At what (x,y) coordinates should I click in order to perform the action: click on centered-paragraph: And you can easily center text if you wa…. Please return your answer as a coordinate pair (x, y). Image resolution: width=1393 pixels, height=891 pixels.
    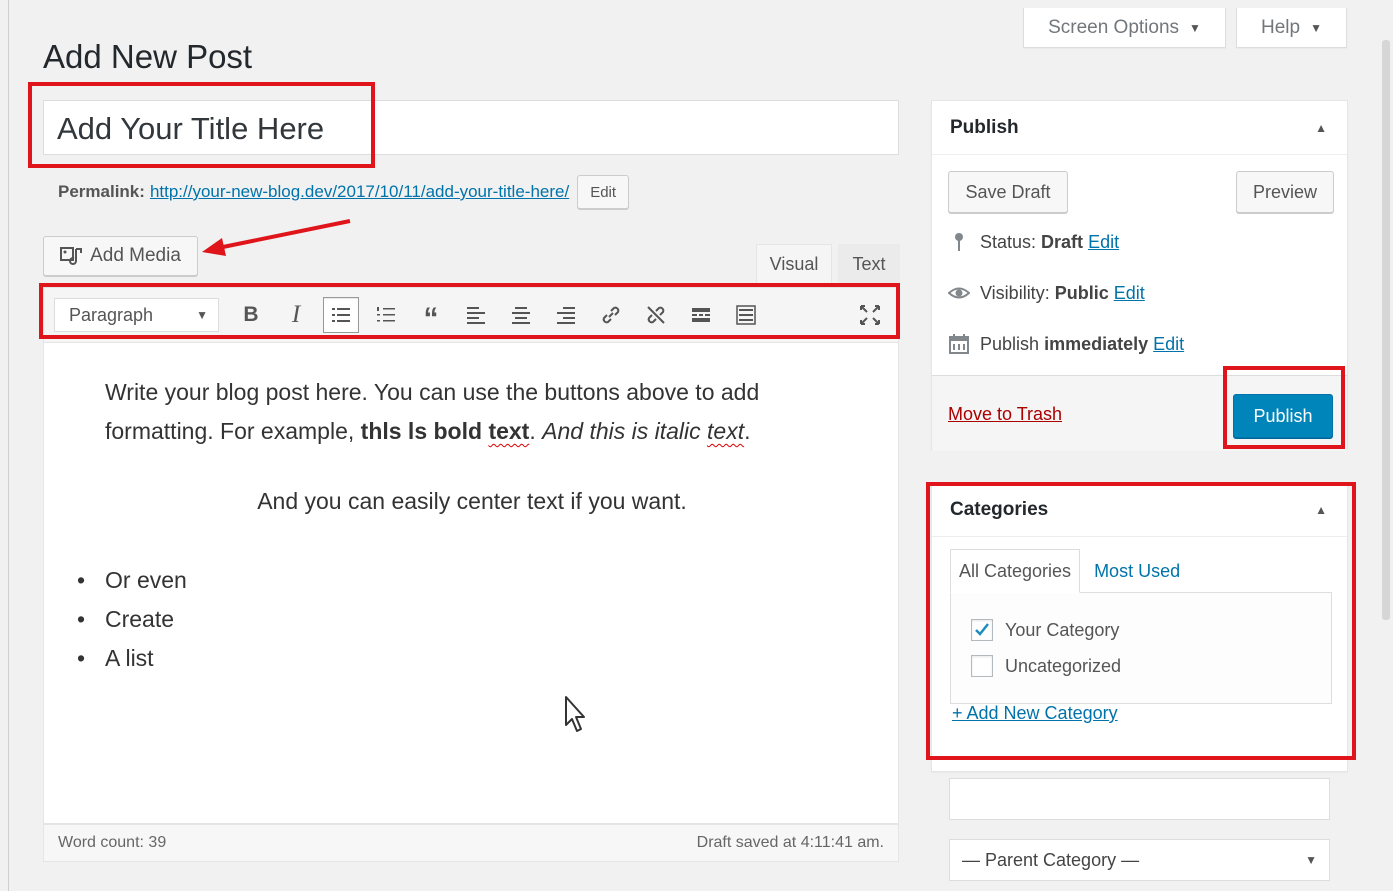
    Looking at the image, I should click on (472, 501).